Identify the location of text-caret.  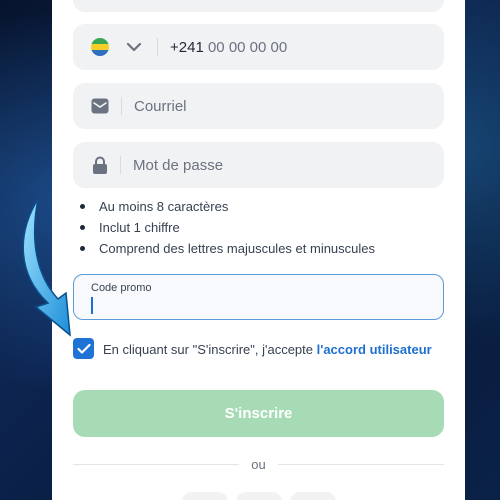
(92, 305).